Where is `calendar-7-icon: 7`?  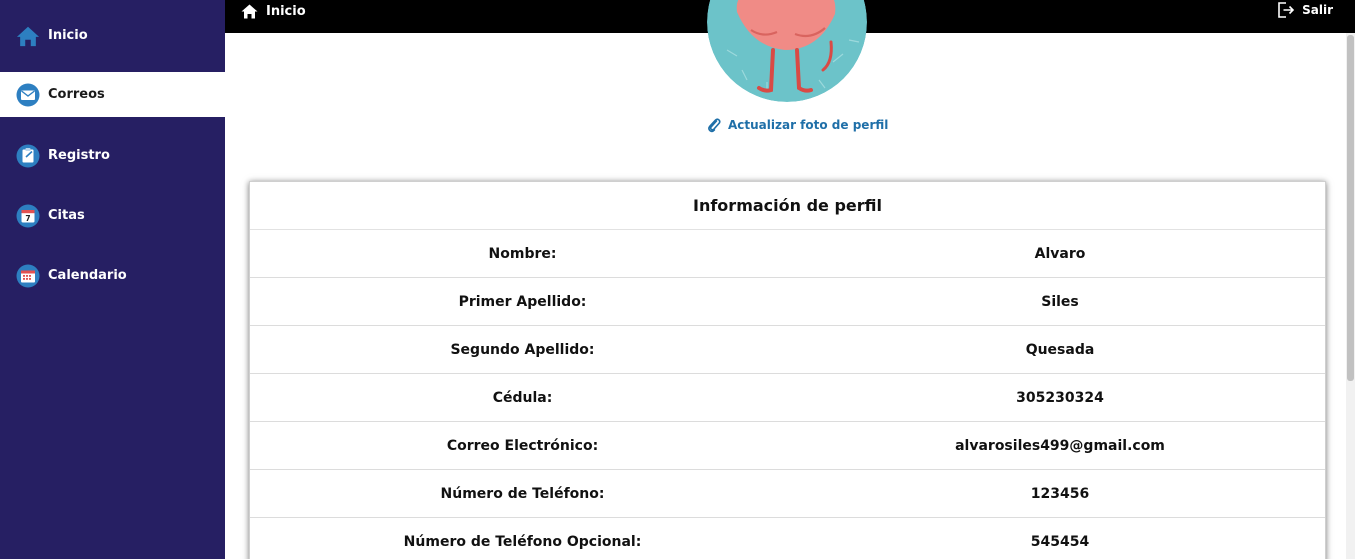
calendar-7-icon: 7 is located at coordinates (28, 216).